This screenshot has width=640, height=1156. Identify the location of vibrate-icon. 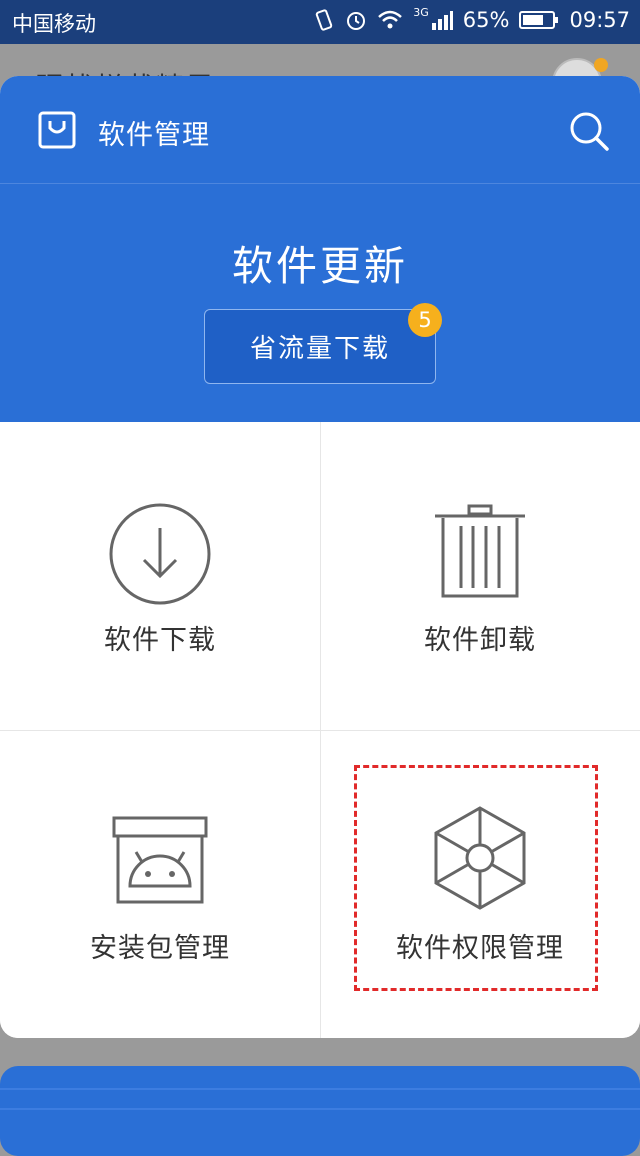
(324, 20).